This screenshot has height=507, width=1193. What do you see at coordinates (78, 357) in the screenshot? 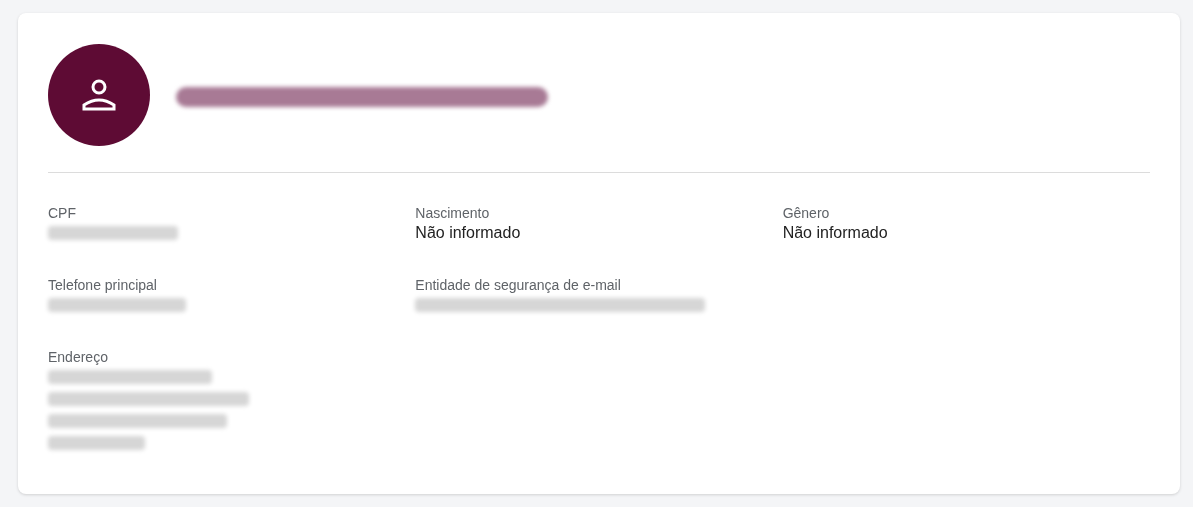
I see `field-label: Endereço` at bounding box center [78, 357].